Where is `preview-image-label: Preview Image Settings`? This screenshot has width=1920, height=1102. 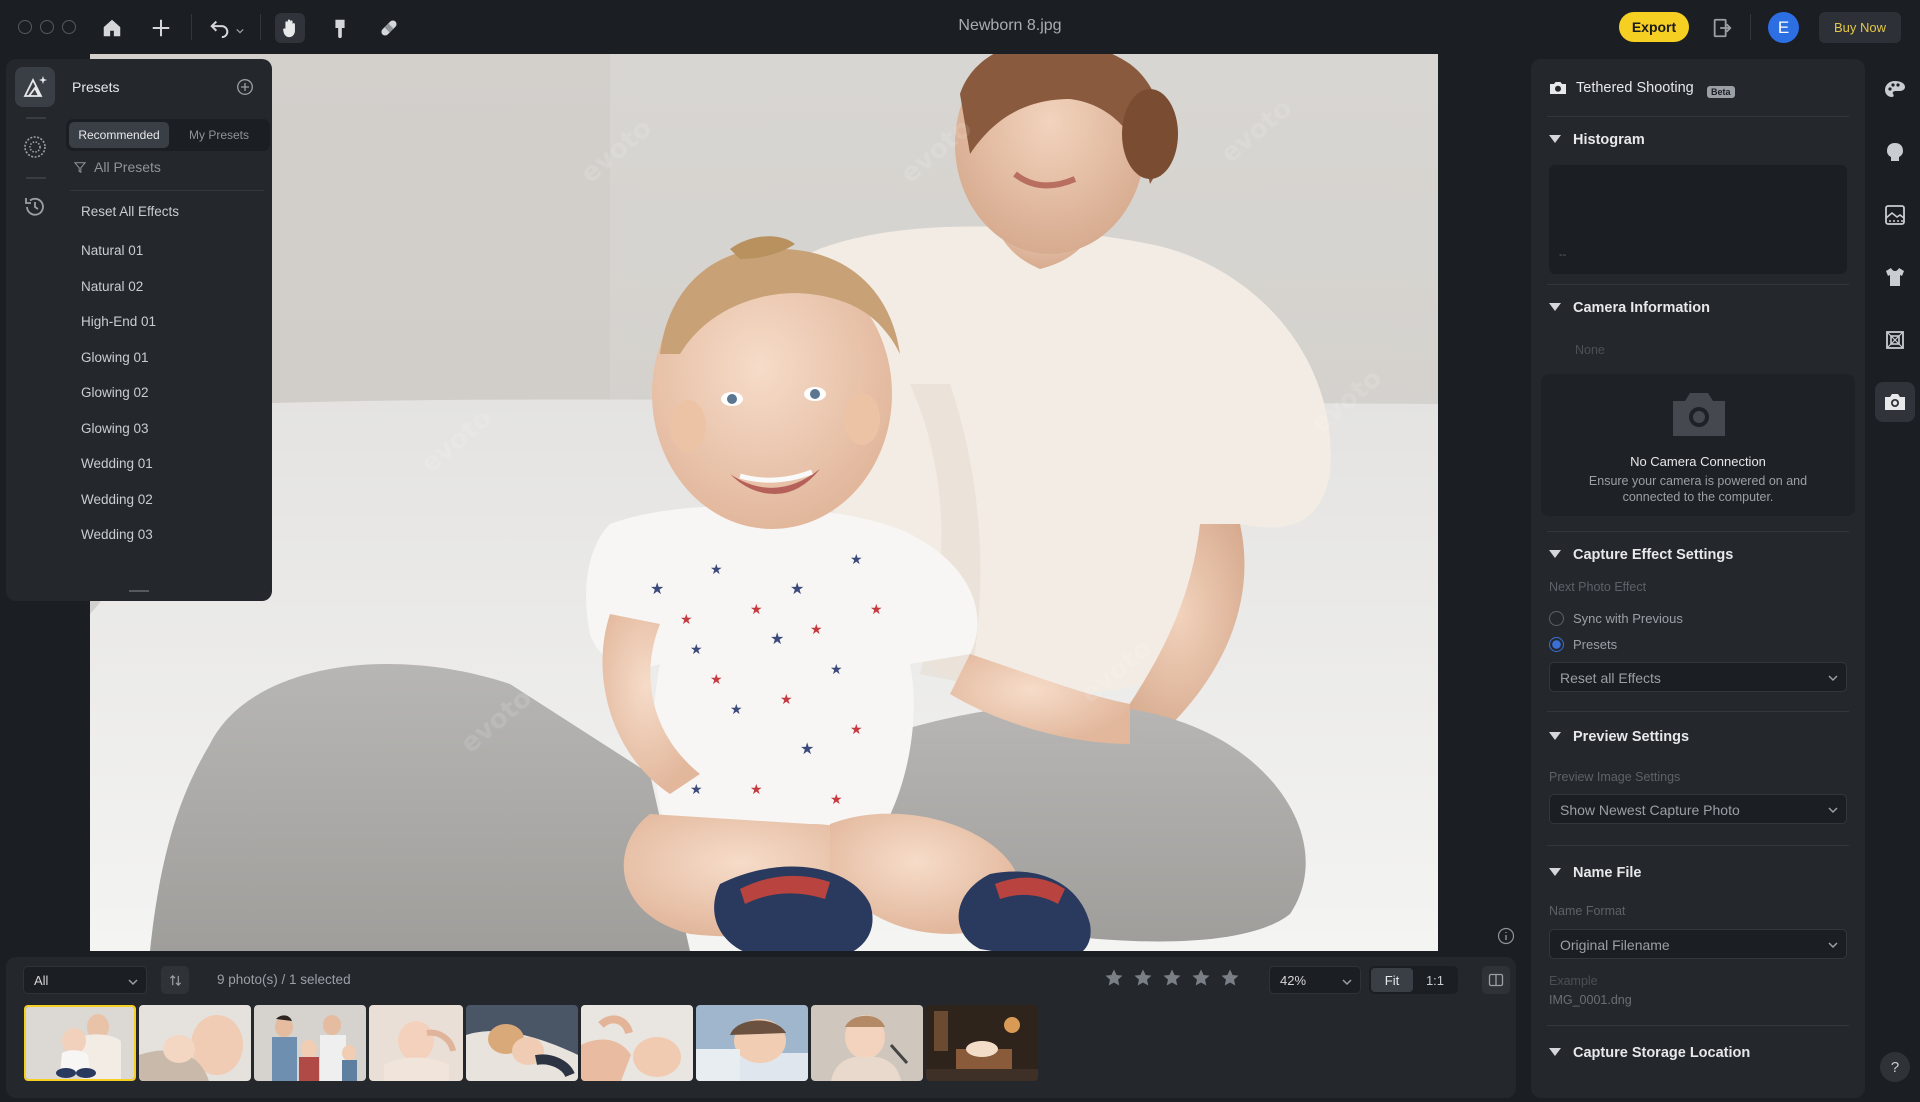 preview-image-label: Preview Image Settings is located at coordinates (1615, 777).